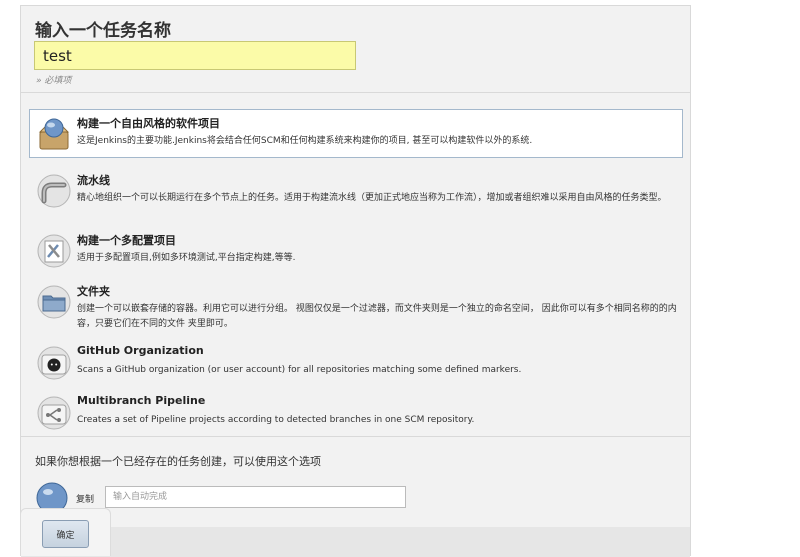 This screenshot has width=800, height=557. Describe the element at coordinates (148, 123) in the screenshot. I see `item-type-title: 构建一个自由风格的软件项目` at that location.